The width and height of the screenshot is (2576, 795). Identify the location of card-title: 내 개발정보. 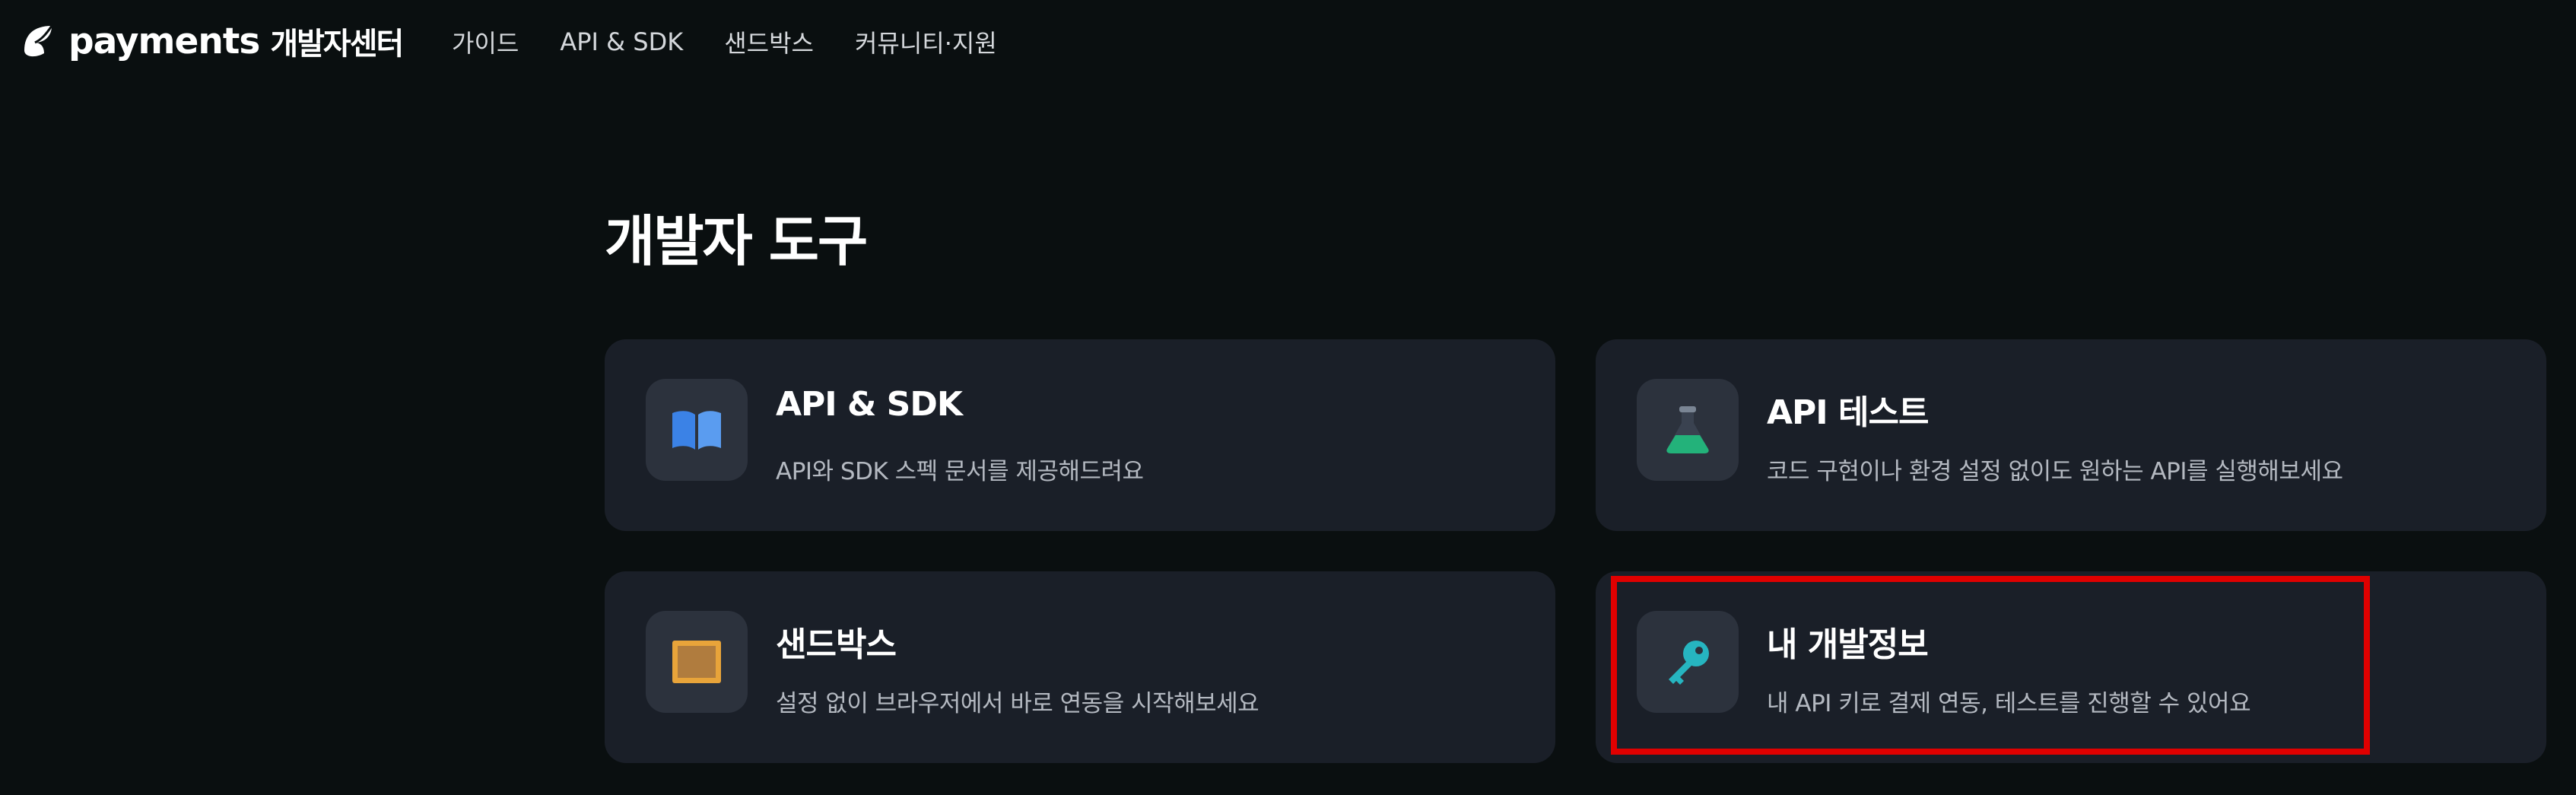
(1848, 644).